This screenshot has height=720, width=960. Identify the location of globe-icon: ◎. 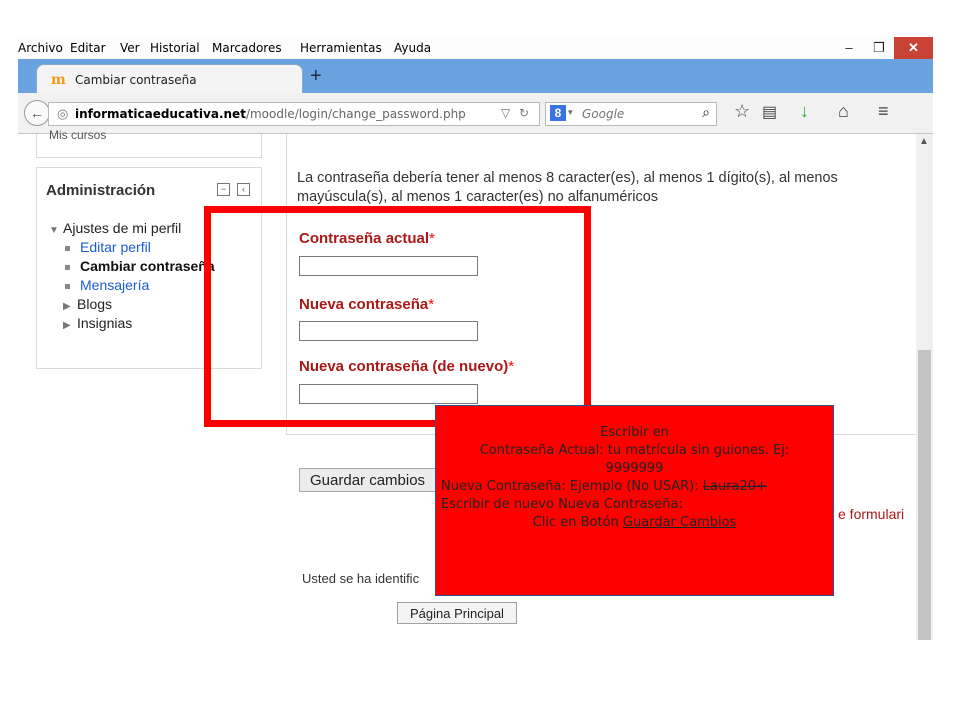
(63, 113).